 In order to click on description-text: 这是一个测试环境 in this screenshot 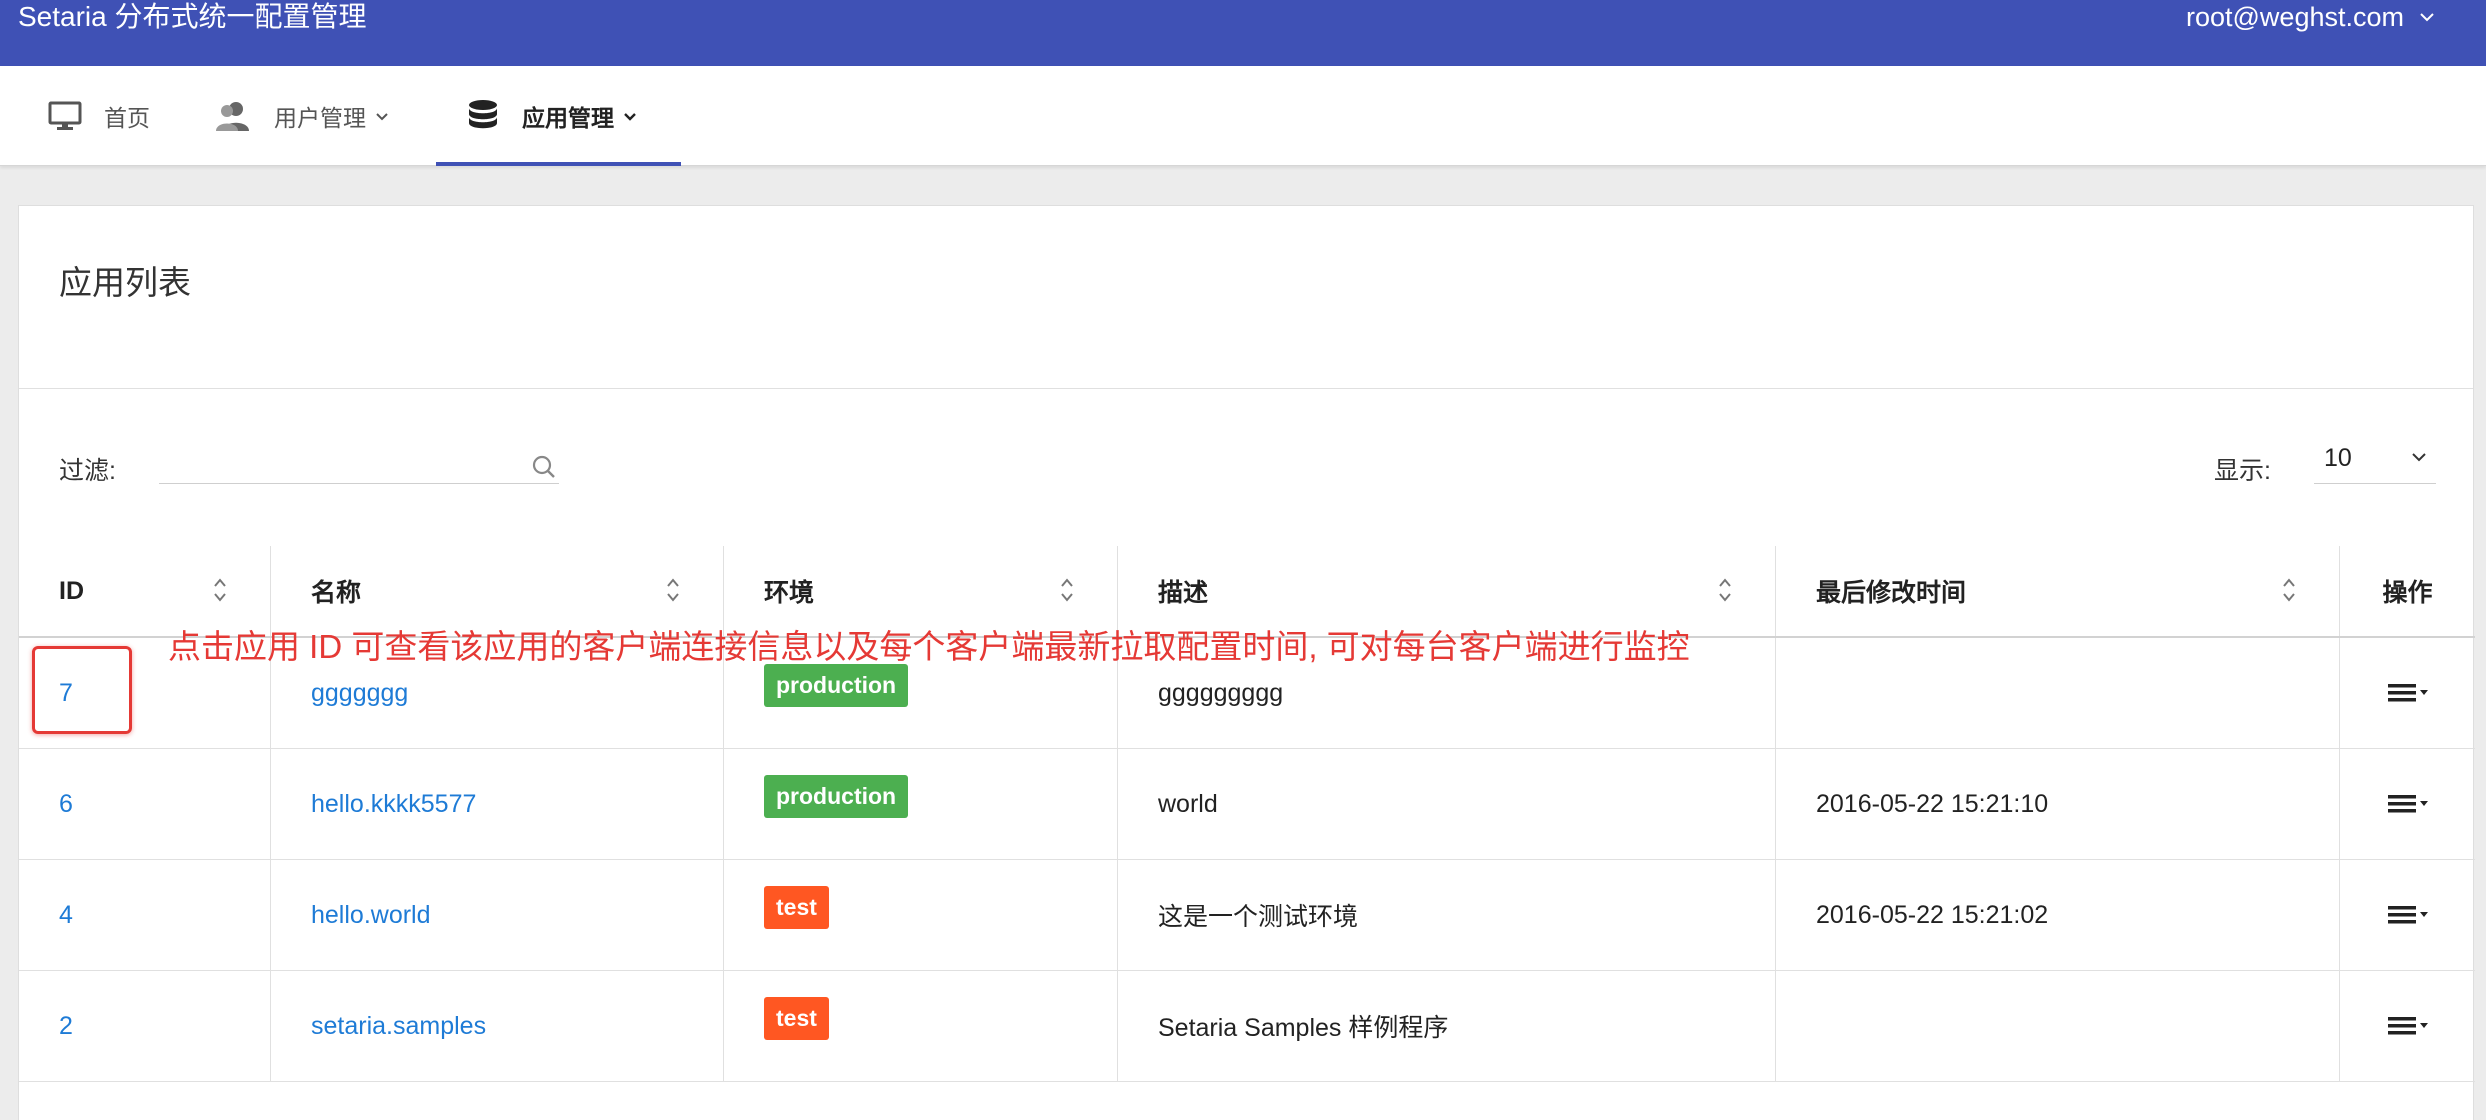, I will do `click(1258, 917)`.